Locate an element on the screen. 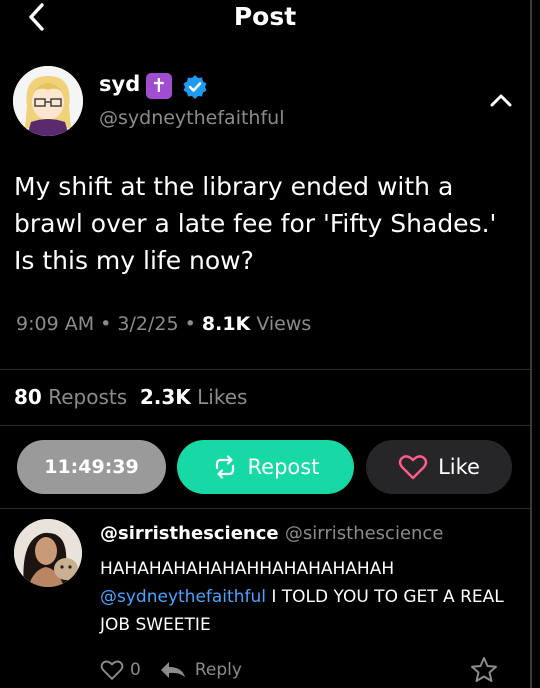  chevron-up-icon is located at coordinates (501, 100).